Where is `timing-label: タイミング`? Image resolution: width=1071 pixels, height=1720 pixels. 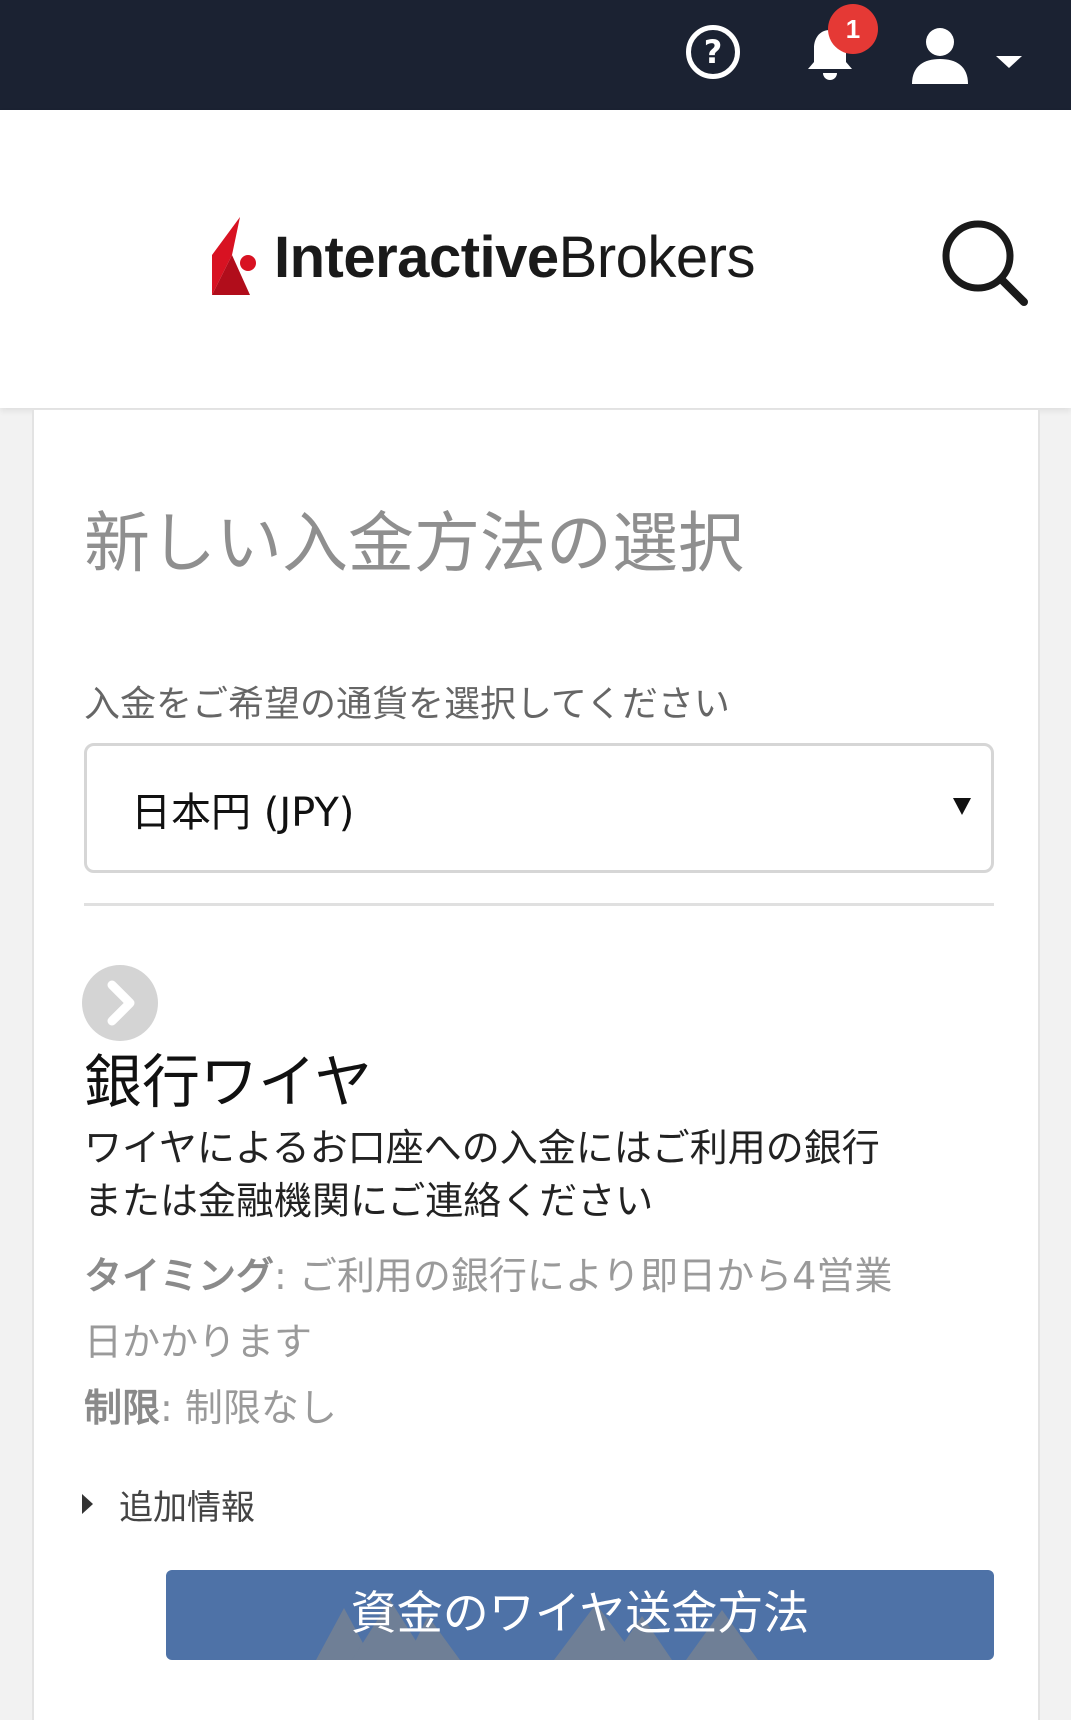 timing-label: タイミング is located at coordinates (179, 1276).